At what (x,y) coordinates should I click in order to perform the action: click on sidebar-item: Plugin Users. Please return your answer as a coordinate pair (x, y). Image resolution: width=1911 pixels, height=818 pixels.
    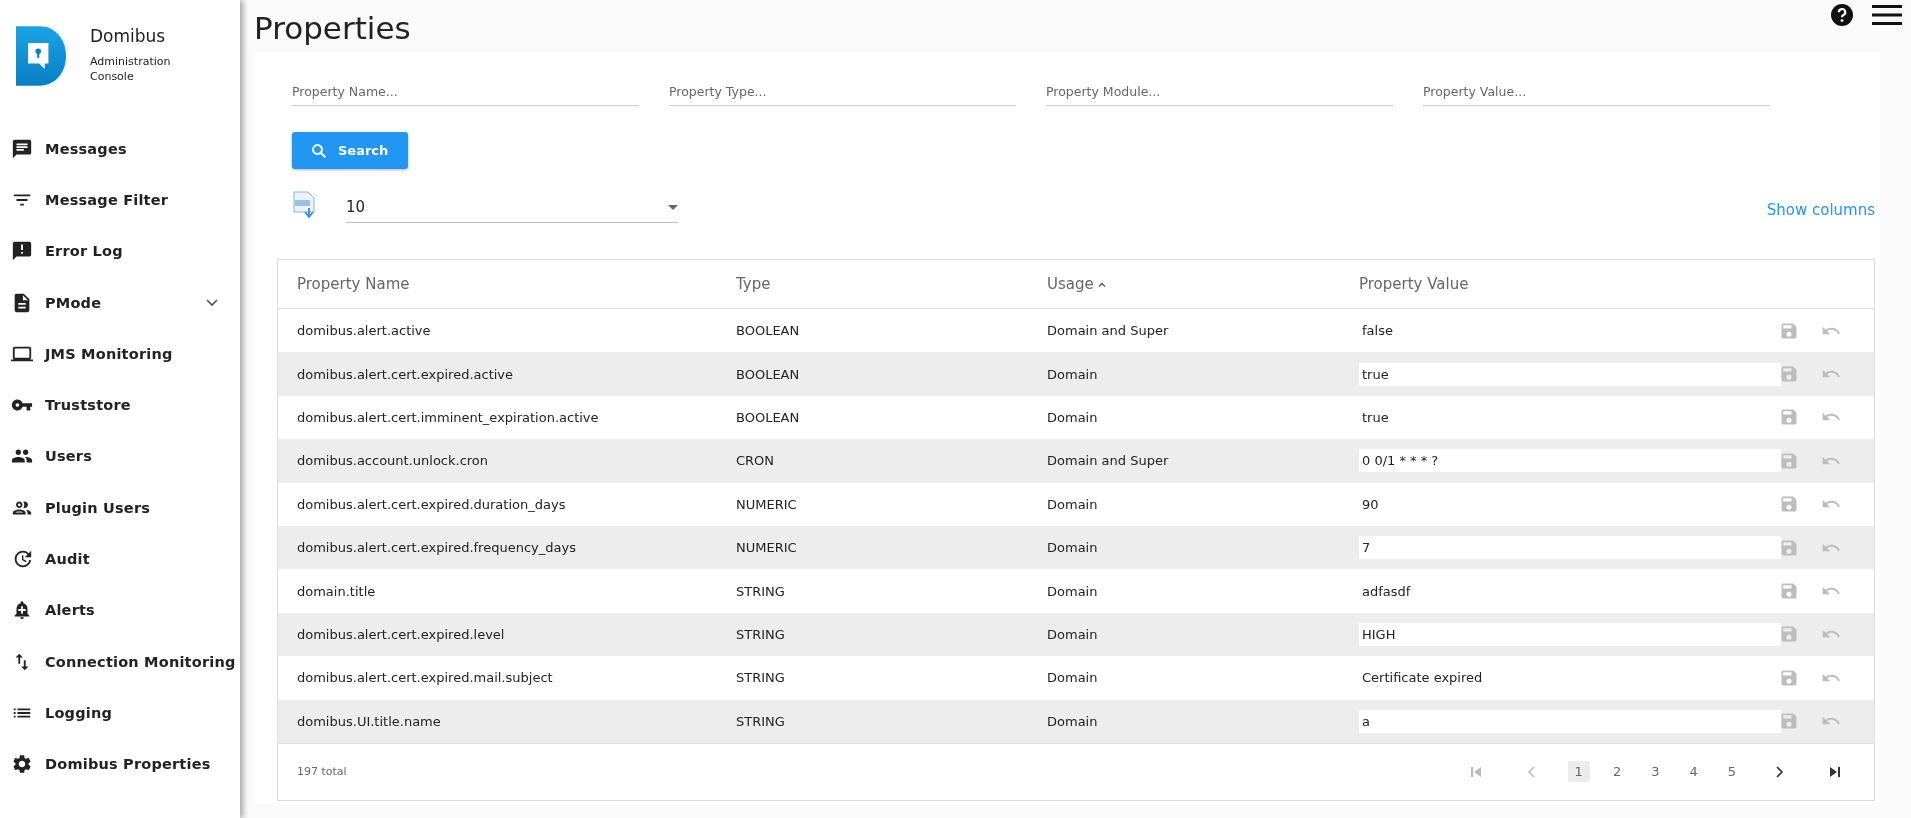
    Looking at the image, I should click on (120, 508).